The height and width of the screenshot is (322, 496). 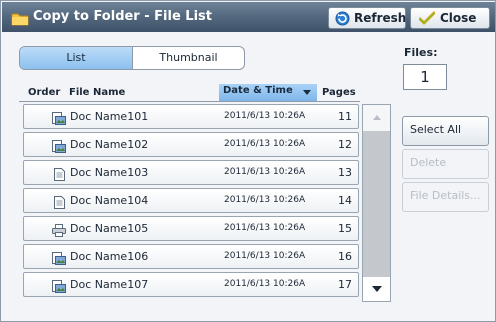 I want to click on header-divider, so click(x=189, y=101).